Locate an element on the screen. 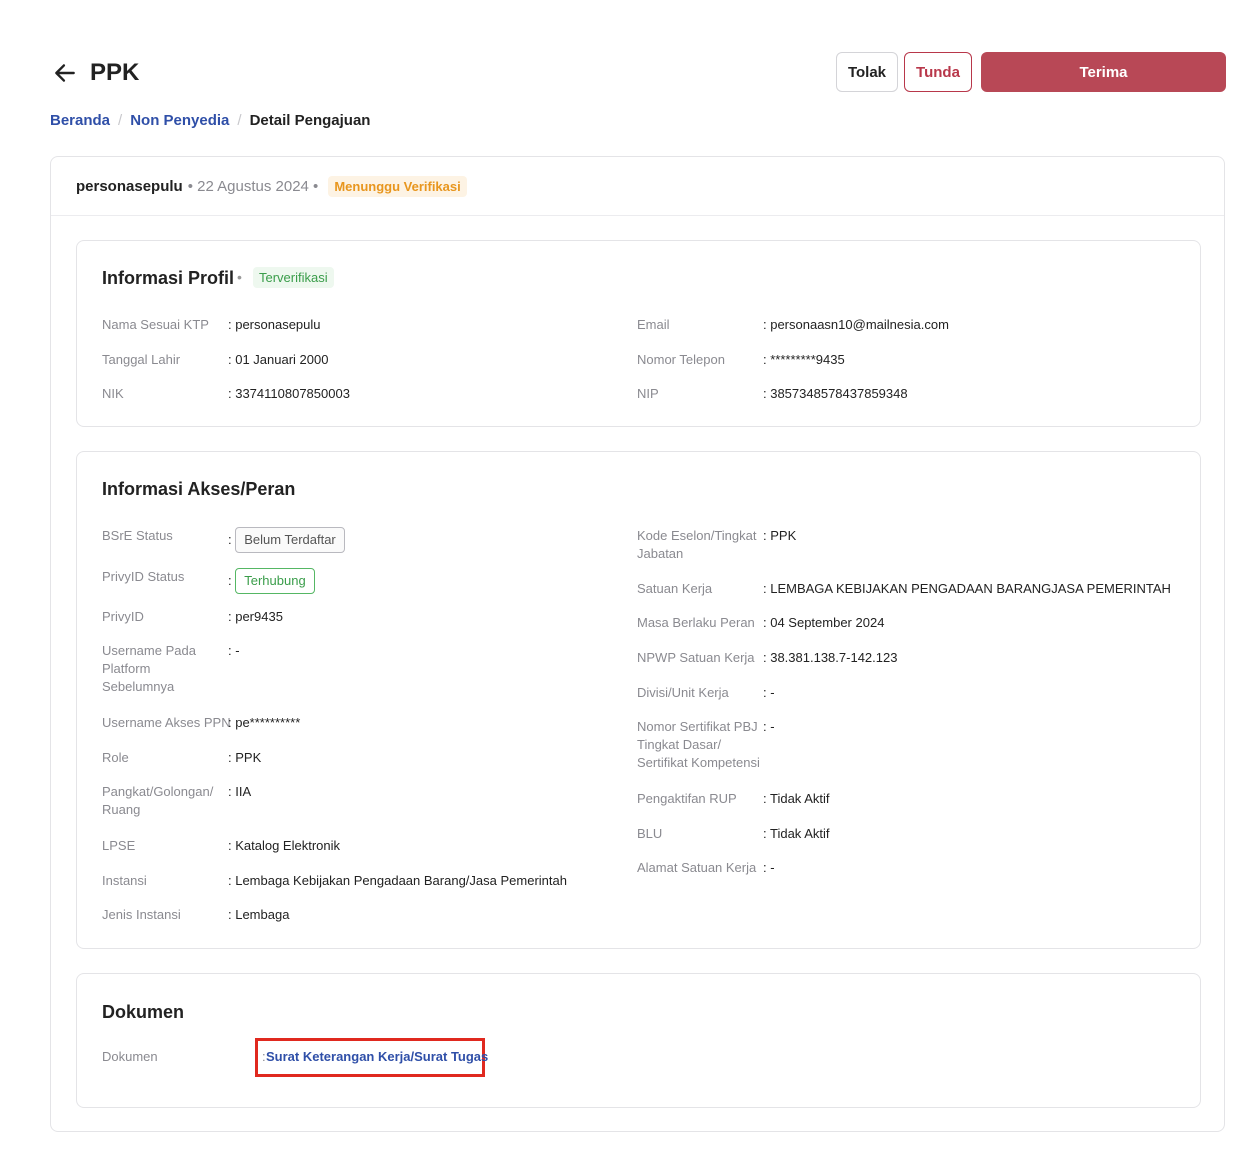 This screenshot has height=1162, width=1254. bsre-status-chip: Belum Terdaftar is located at coordinates (290, 540).